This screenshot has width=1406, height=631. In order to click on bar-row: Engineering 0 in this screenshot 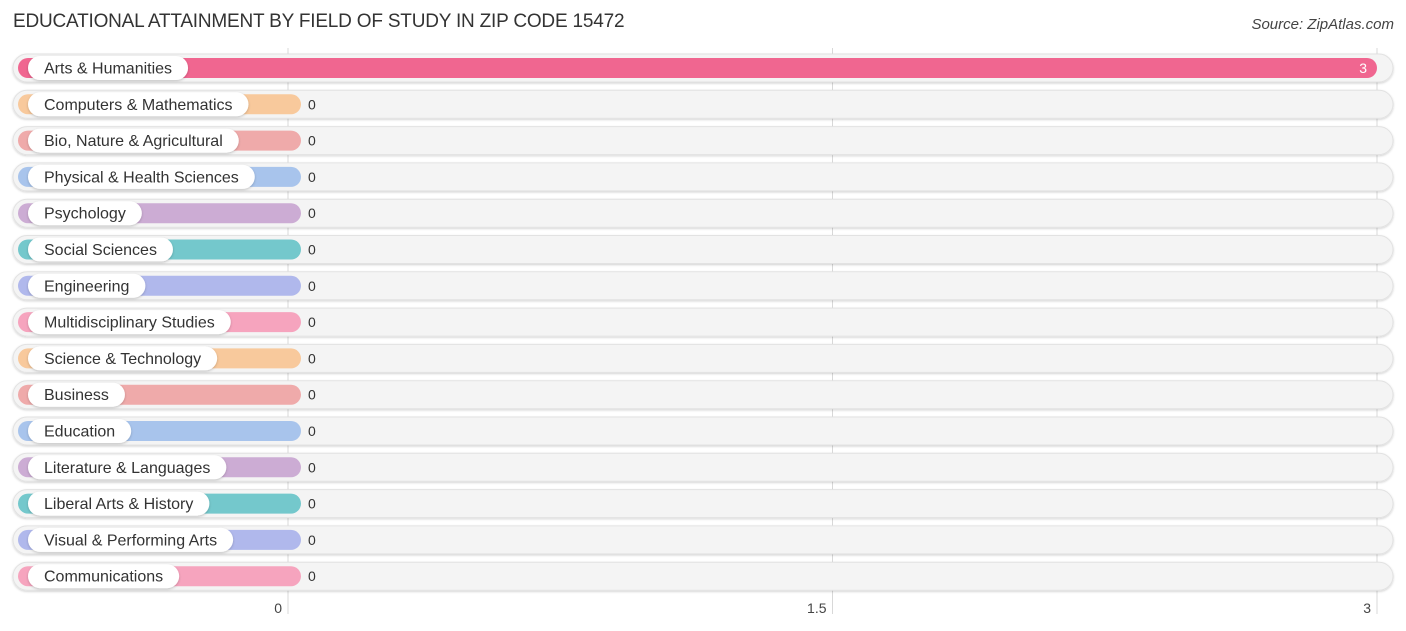, I will do `click(703, 286)`.